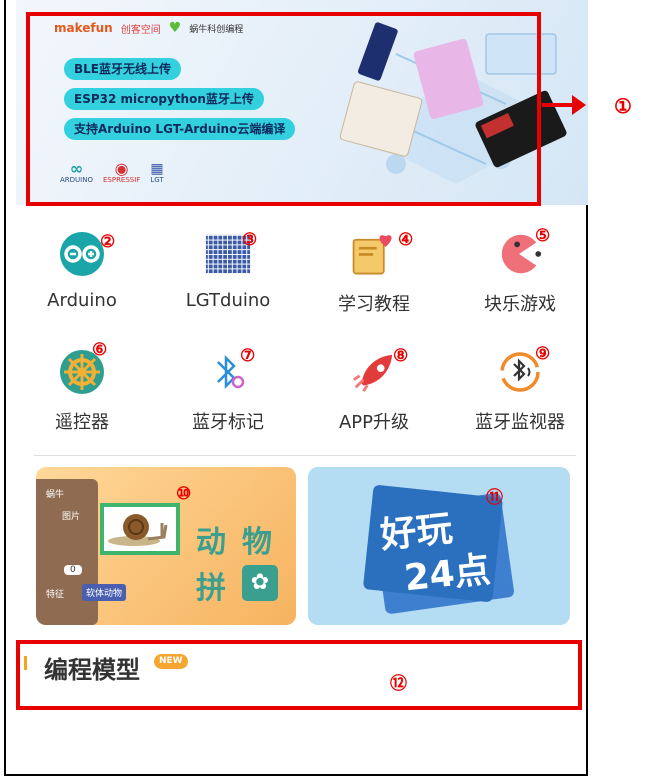 This screenshot has height=777, width=646. What do you see at coordinates (516, 403) in the screenshot?
I see `tile-bluetooth-monitor: 蓝牙监视器` at bounding box center [516, 403].